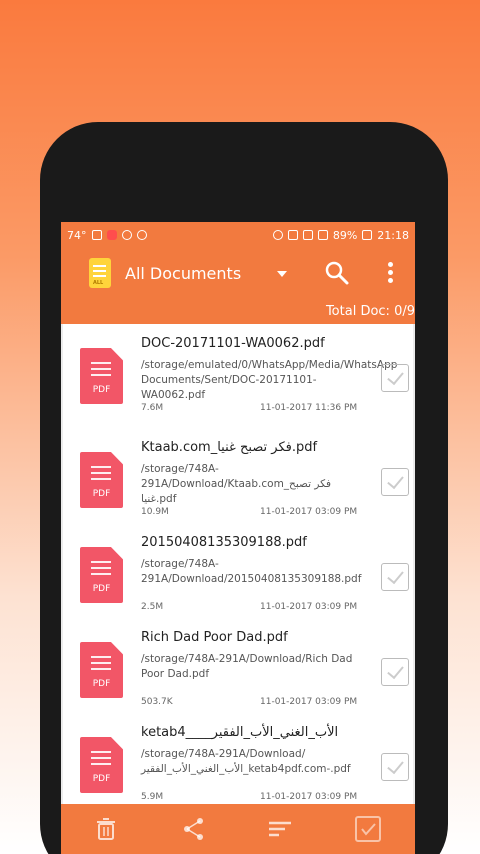  I want to click on file-date: 11-01-2017 11:36 PM, so click(309, 408).